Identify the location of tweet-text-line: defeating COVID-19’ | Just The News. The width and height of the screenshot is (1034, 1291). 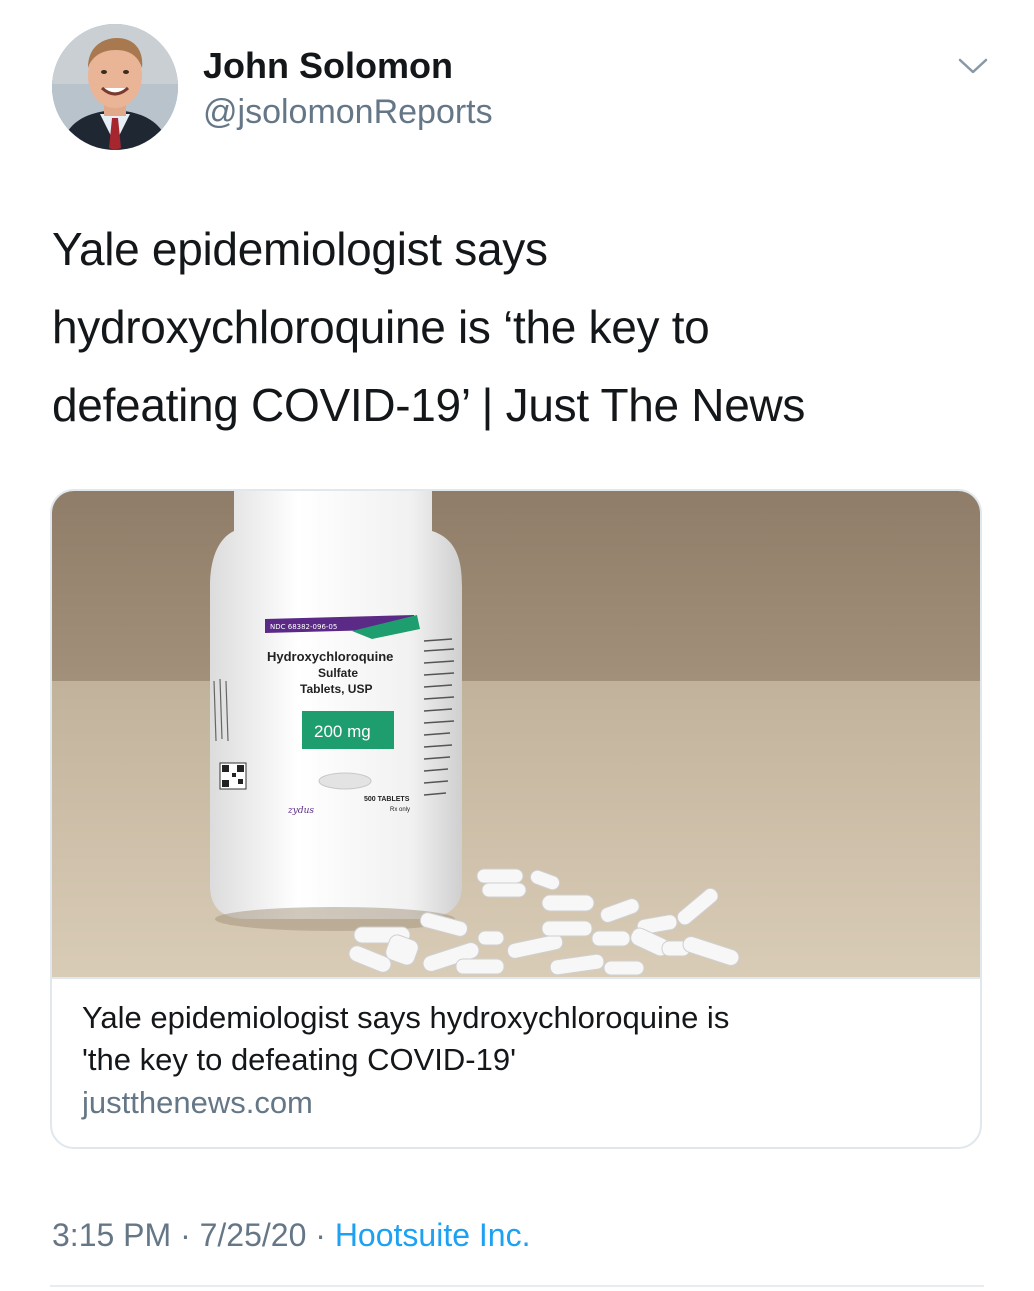
(429, 405).